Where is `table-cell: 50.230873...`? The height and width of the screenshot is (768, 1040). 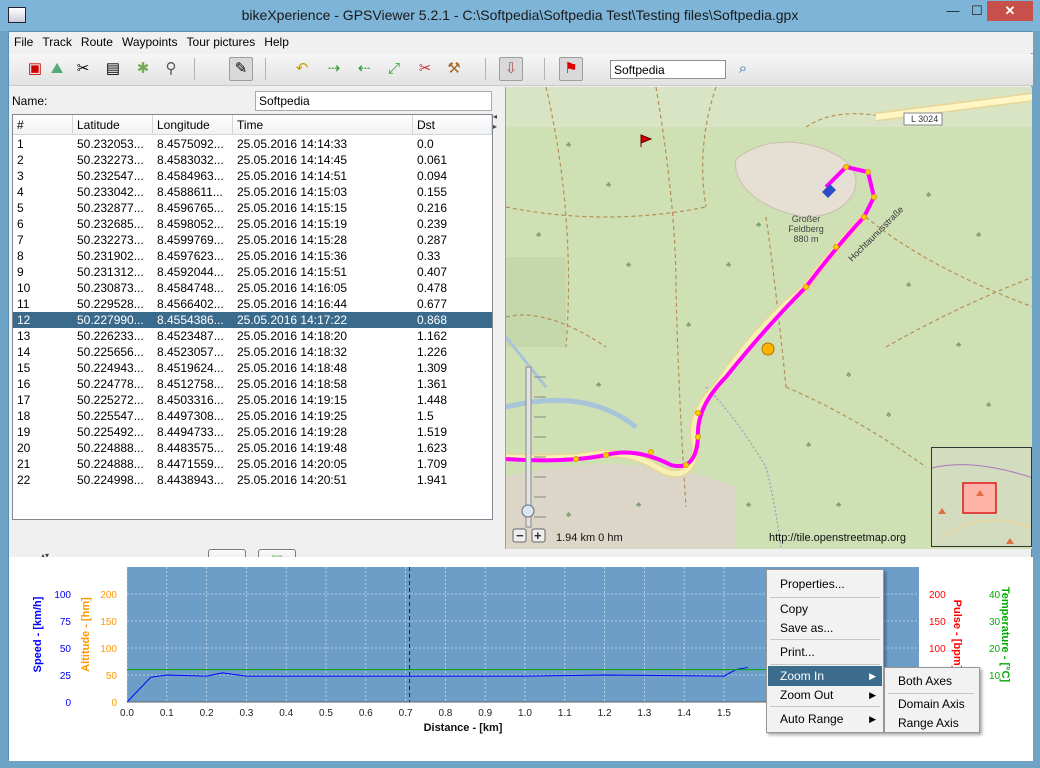 table-cell: 50.230873... is located at coordinates (110, 288).